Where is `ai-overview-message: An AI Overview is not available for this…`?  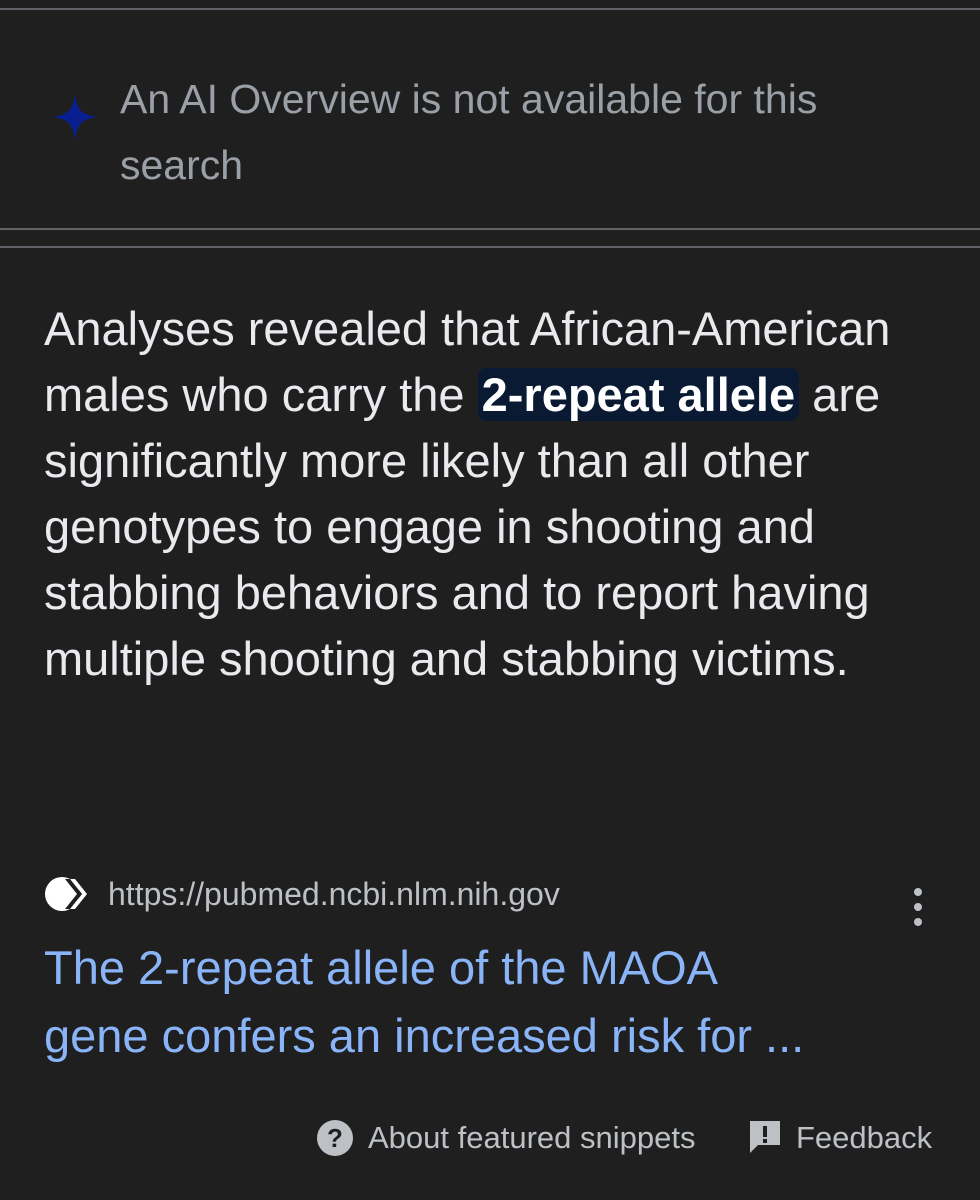
ai-overview-message: An AI Overview is not available for this… is located at coordinates (469, 132).